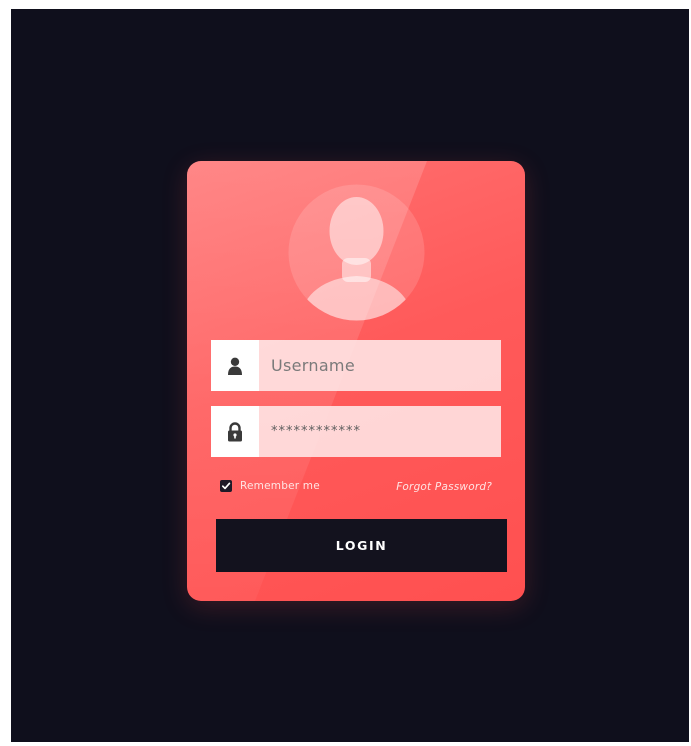 This screenshot has height=746, width=691. Describe the element at coordinates (380, 431) in the screenshot. I see `password-input` at that location.